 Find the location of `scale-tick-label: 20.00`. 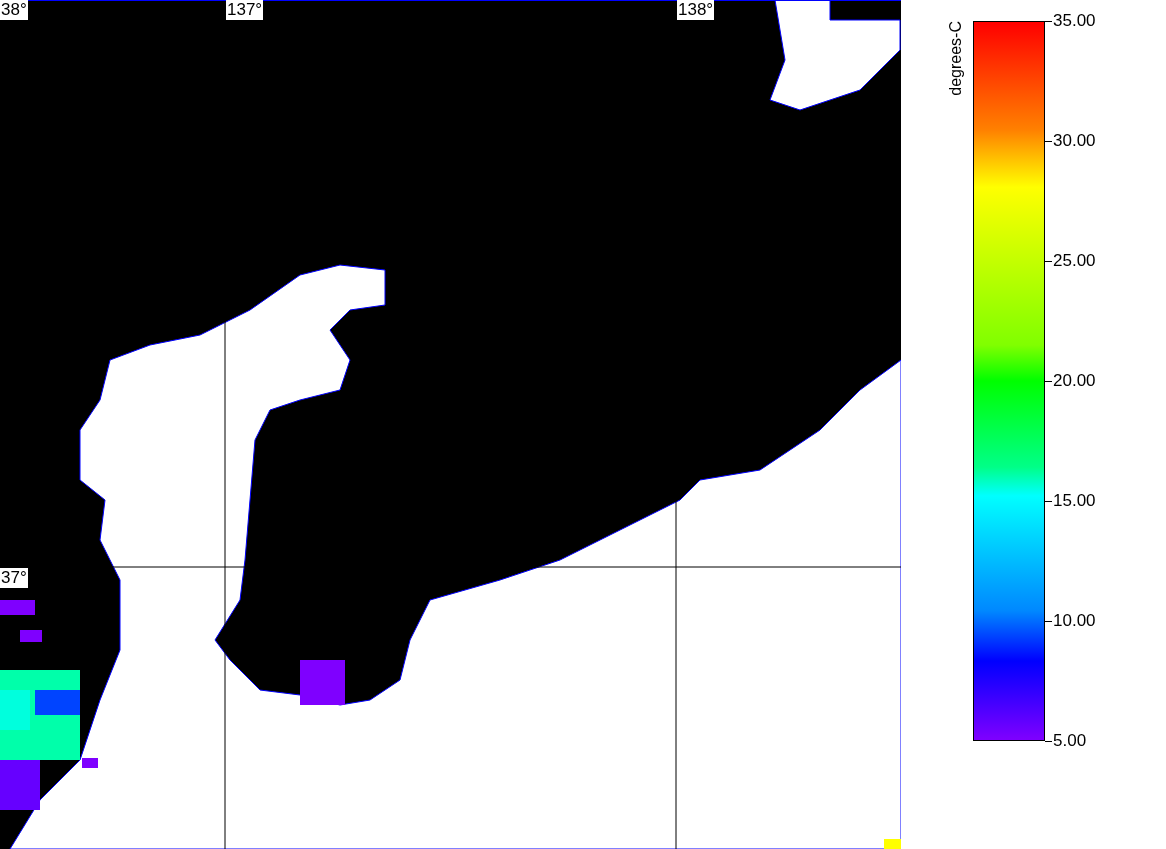

scale-tick-label: 20.00 is located at coordinates (1074, 381).